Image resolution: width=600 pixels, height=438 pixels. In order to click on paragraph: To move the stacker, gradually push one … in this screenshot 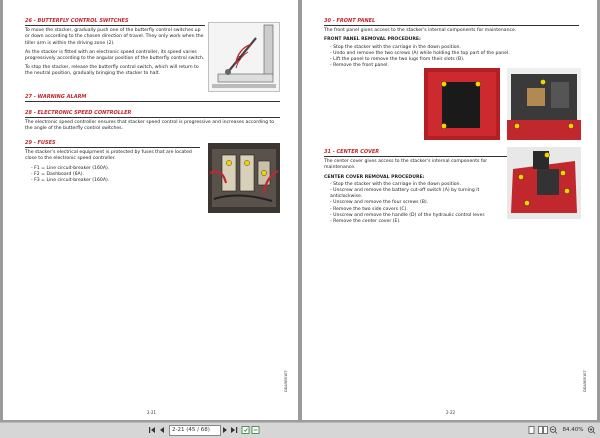, I will do `click(114, 37)`.